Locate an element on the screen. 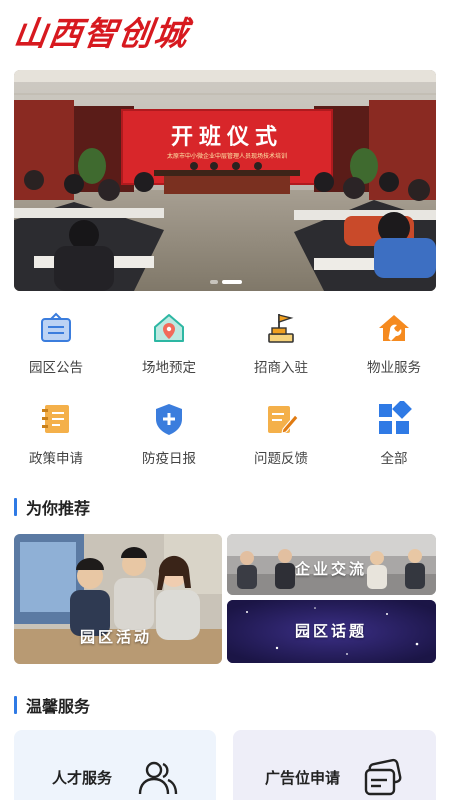  menu-item-policy-application: 政策申请 is located at coordinates (56, 432).